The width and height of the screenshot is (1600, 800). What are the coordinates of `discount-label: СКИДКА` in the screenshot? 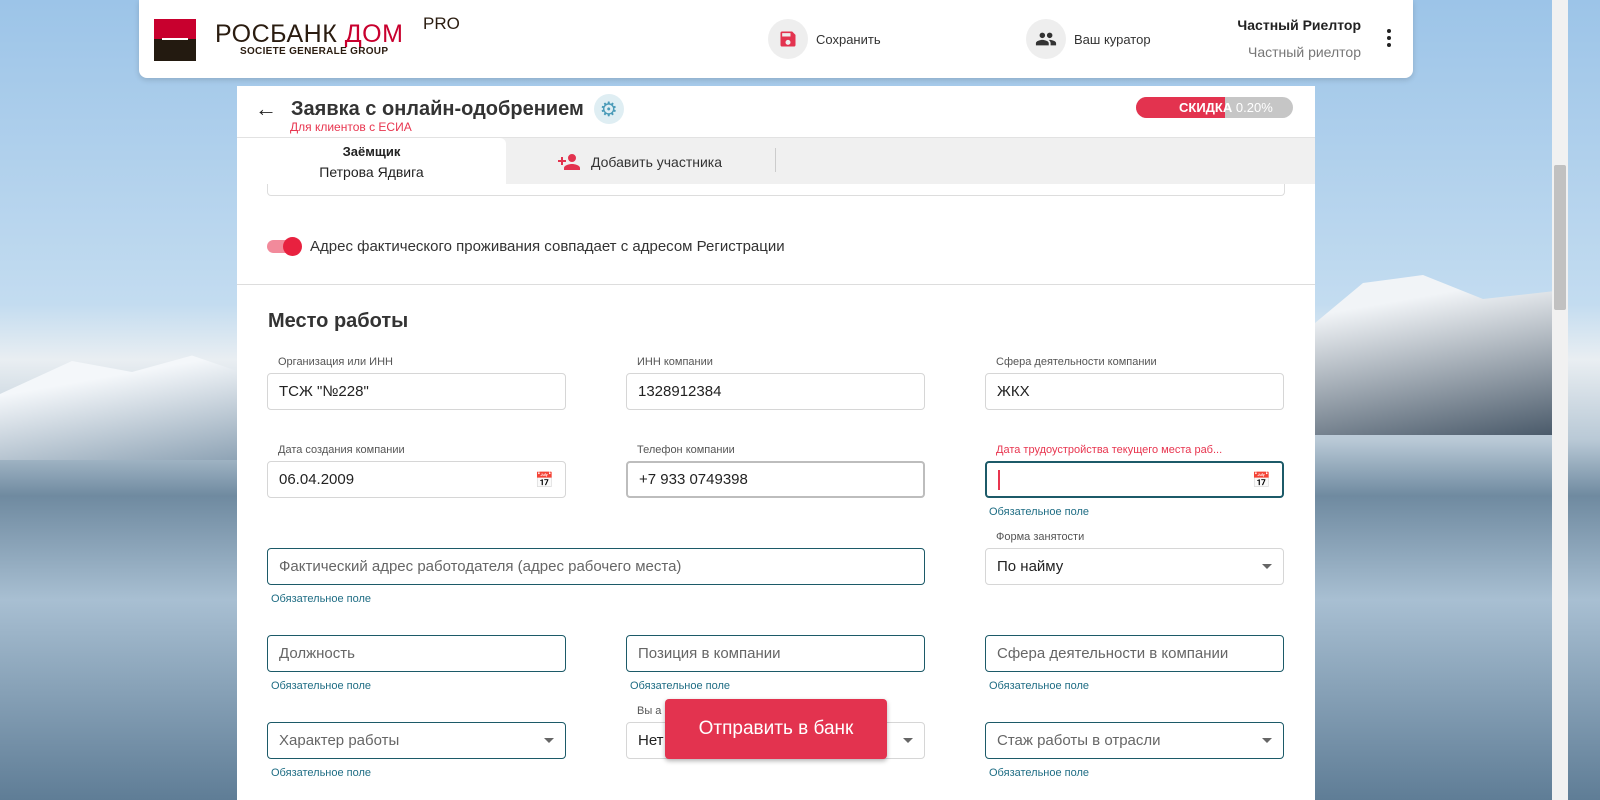 It's located at (1206, 107).